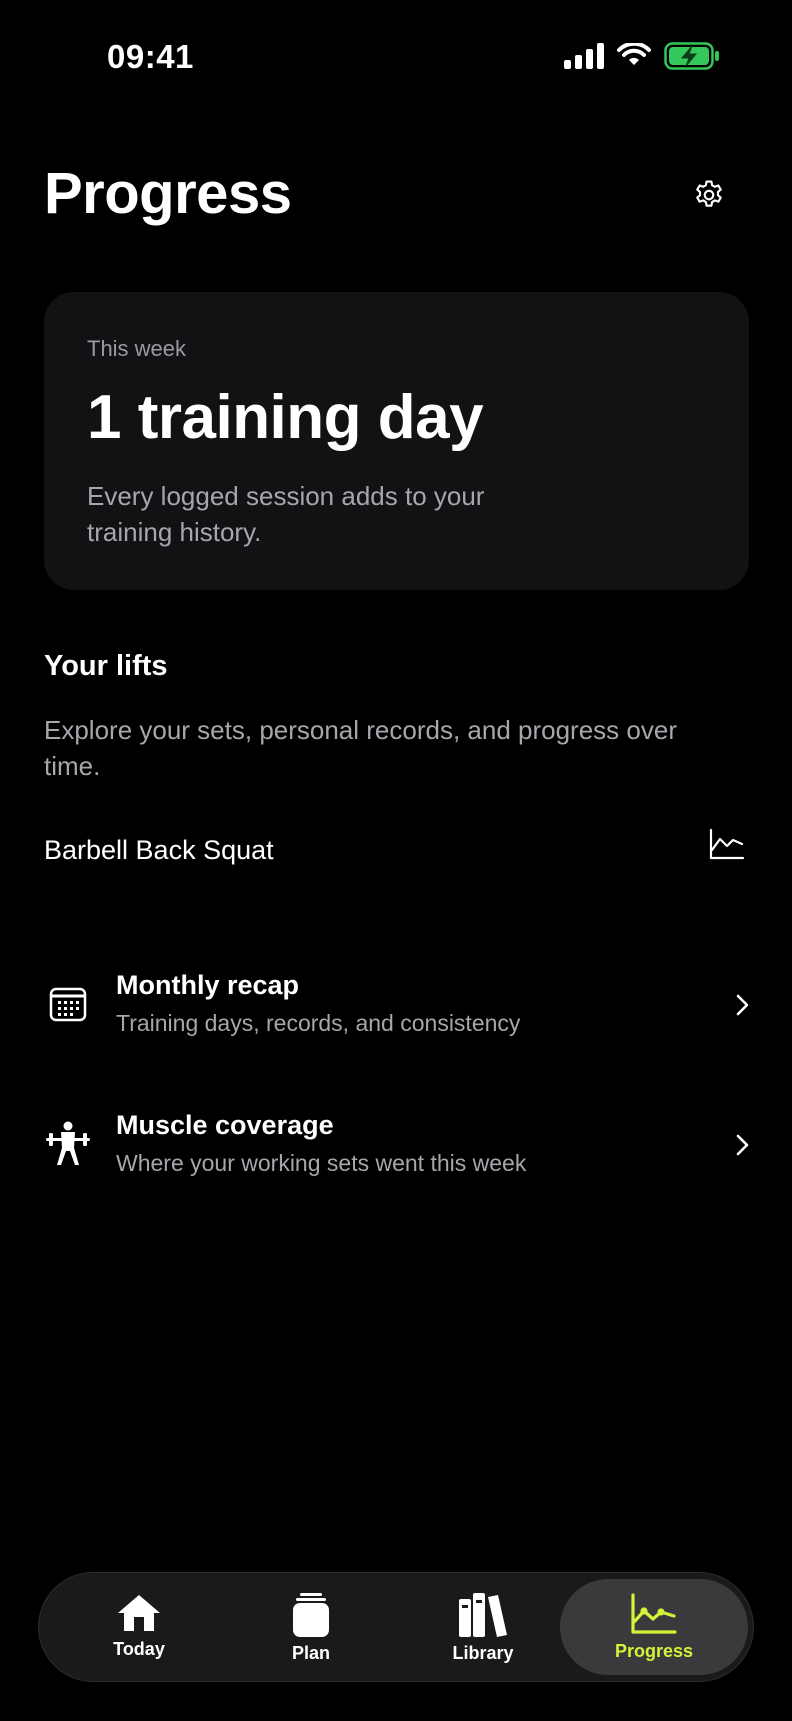 The width and height of the screenshot is (792, 1721). I want to click on page-title: Progress, so click(168, 193).